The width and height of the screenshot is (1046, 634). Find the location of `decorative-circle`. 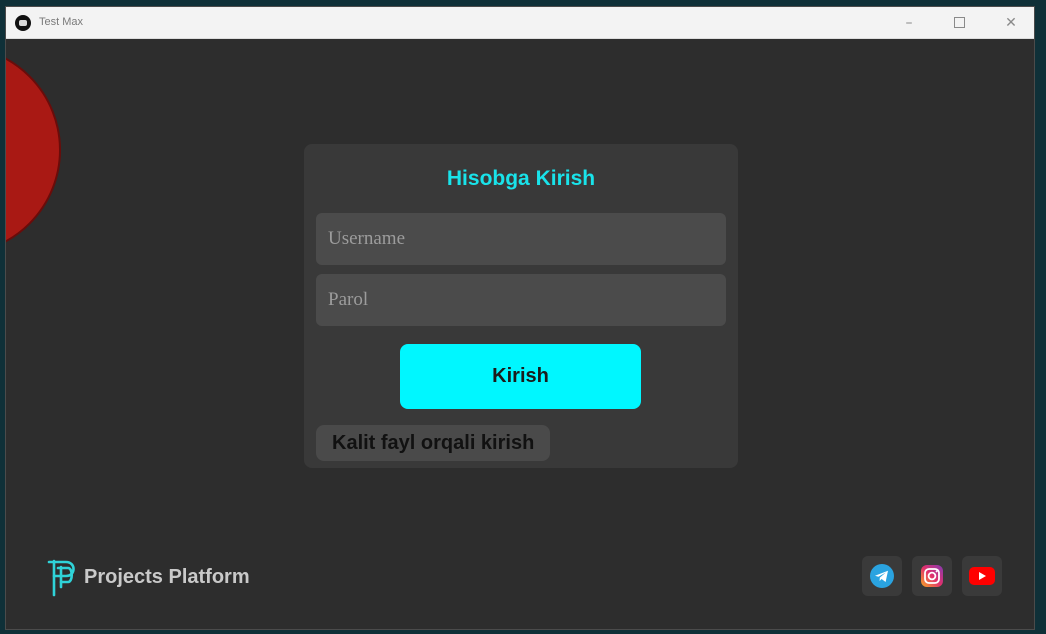

decorative-circle is located at coordinates (33, 150).